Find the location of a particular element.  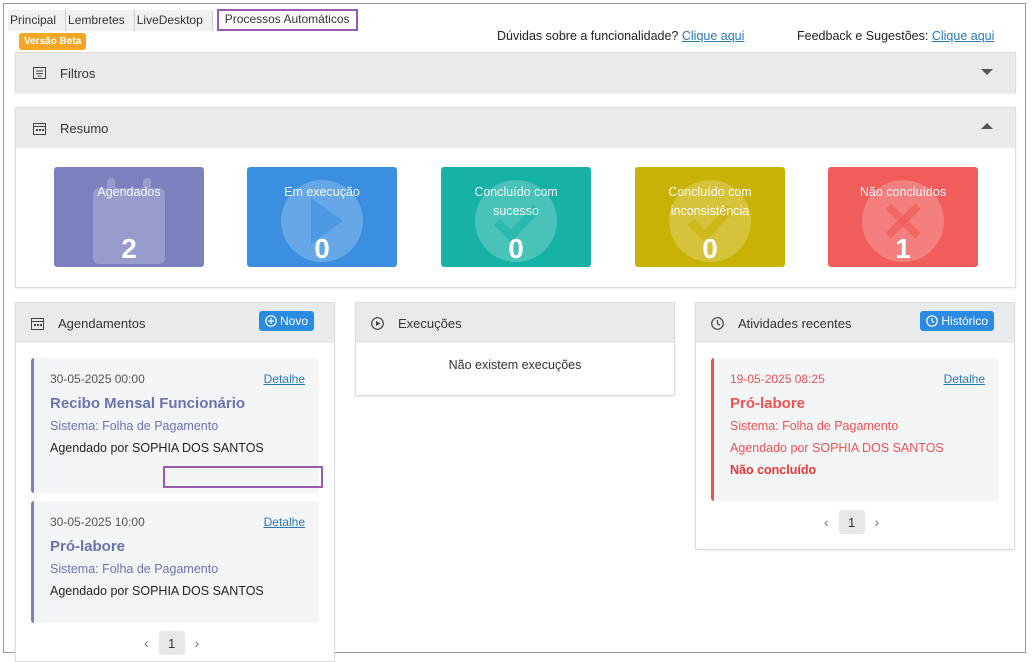

activity-system: Sistema: Folha de Pagamento is located at coordinates (814, 426).